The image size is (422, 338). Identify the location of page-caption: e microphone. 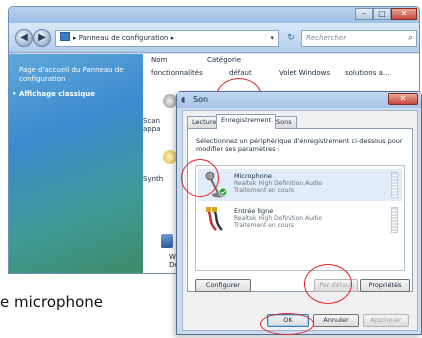
(51, 302).